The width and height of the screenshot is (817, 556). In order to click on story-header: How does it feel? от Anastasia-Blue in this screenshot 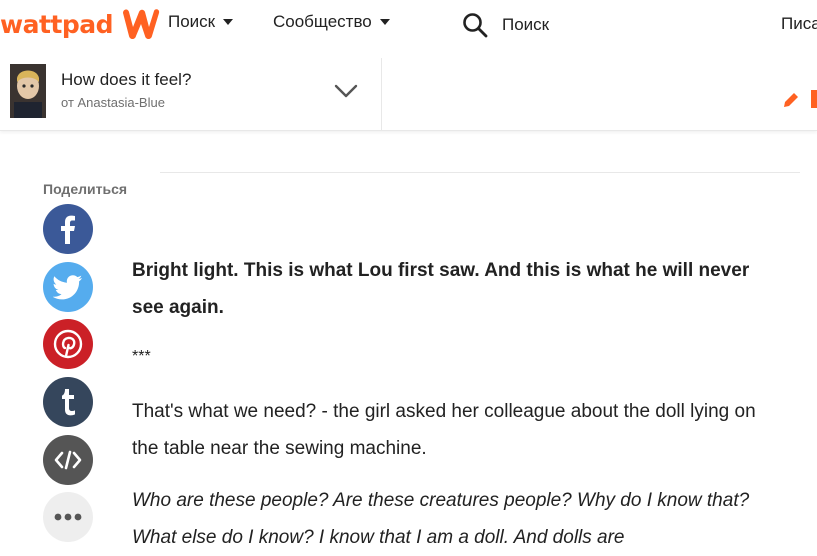, I will do `click(408, 94)`.